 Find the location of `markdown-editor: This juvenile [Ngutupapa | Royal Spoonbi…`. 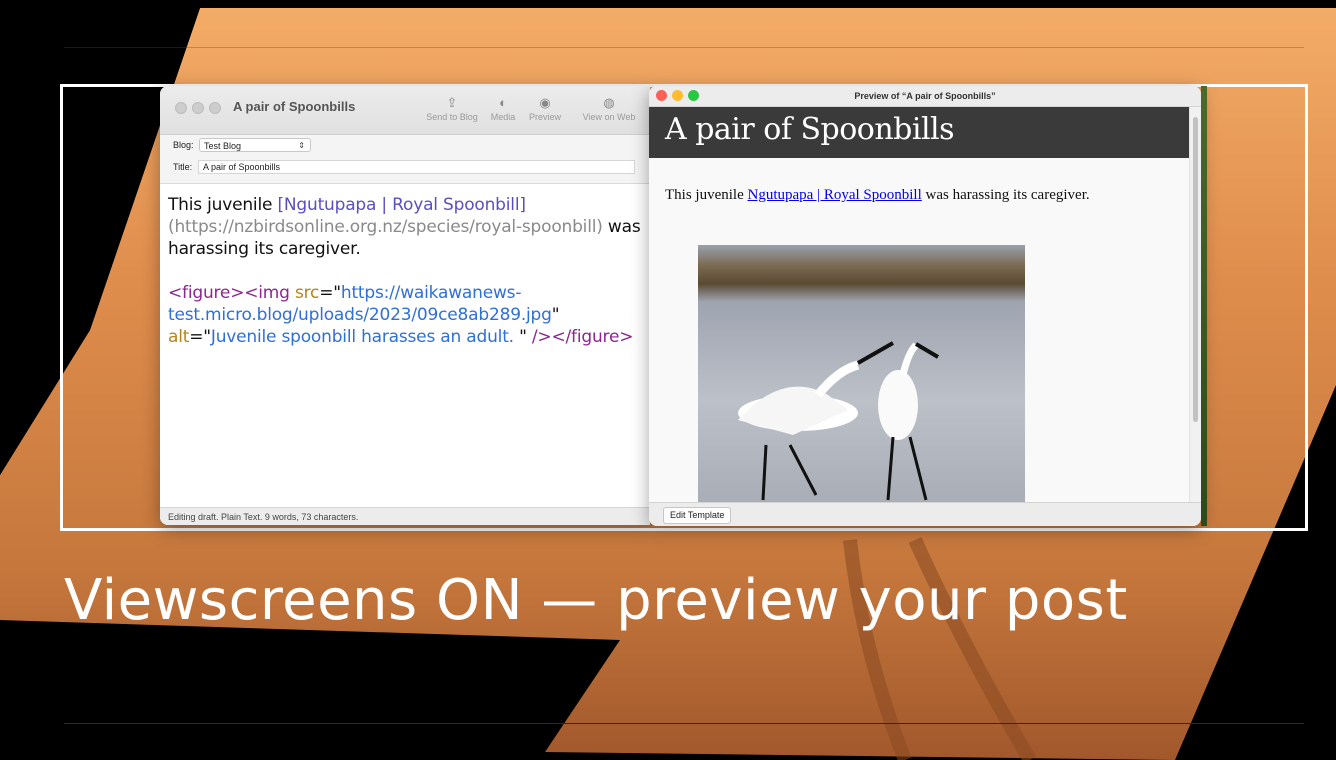

markdown-editor: This juvenile [Ngutupapa | Royal Spoonbi… is located at coordinates (407, 282).